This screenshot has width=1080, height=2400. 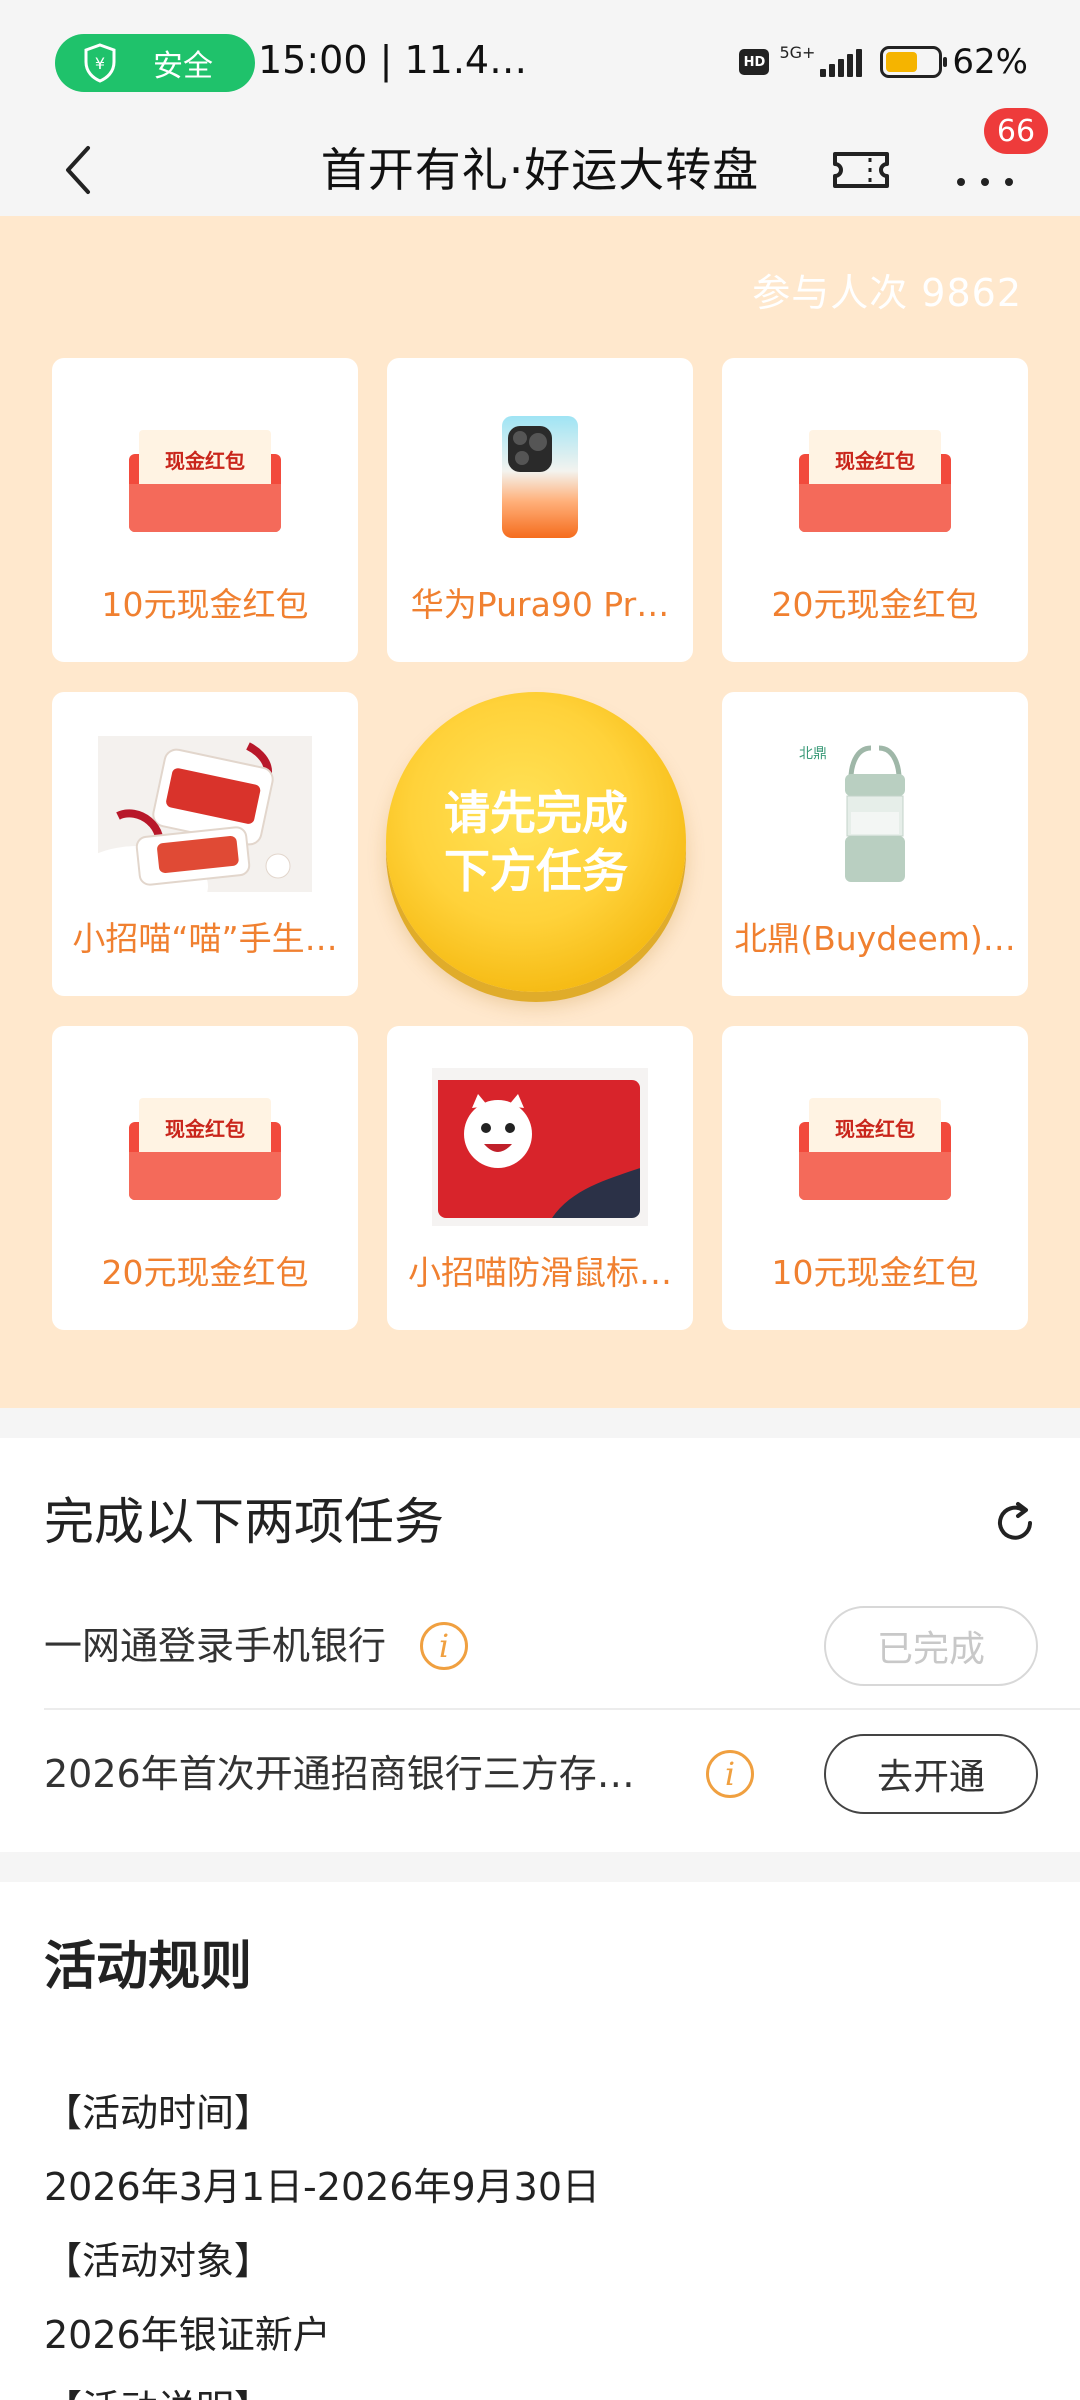 I want to click on rules-title: 活动规则, so click(x=148, y=1967).